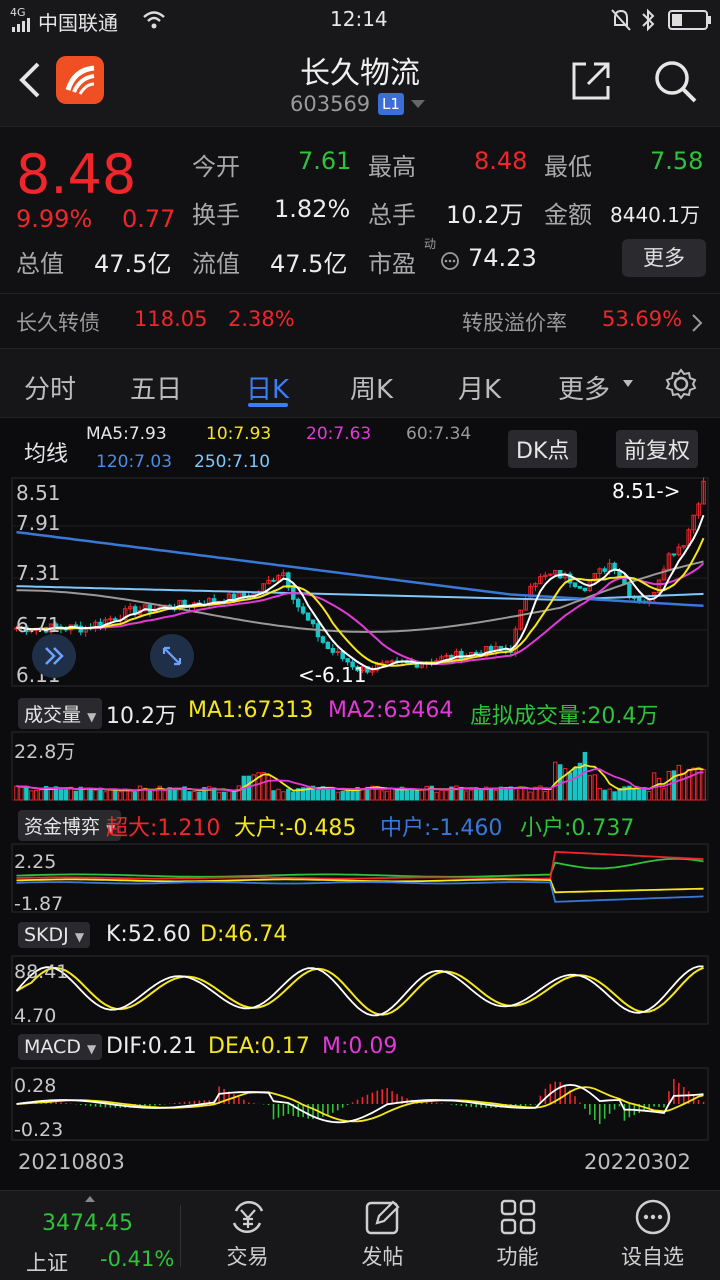  I want to click on capital-chart: 2.25 -1.87, so click(360, 878).